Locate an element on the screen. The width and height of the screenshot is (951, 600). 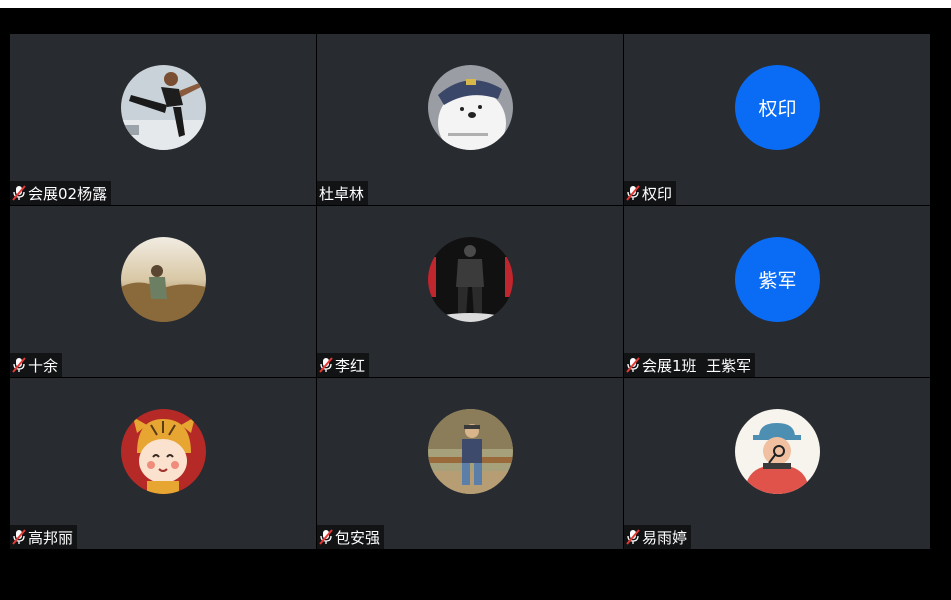
participant-tile: 会展02杨露 is located at coordinates (163, 119).